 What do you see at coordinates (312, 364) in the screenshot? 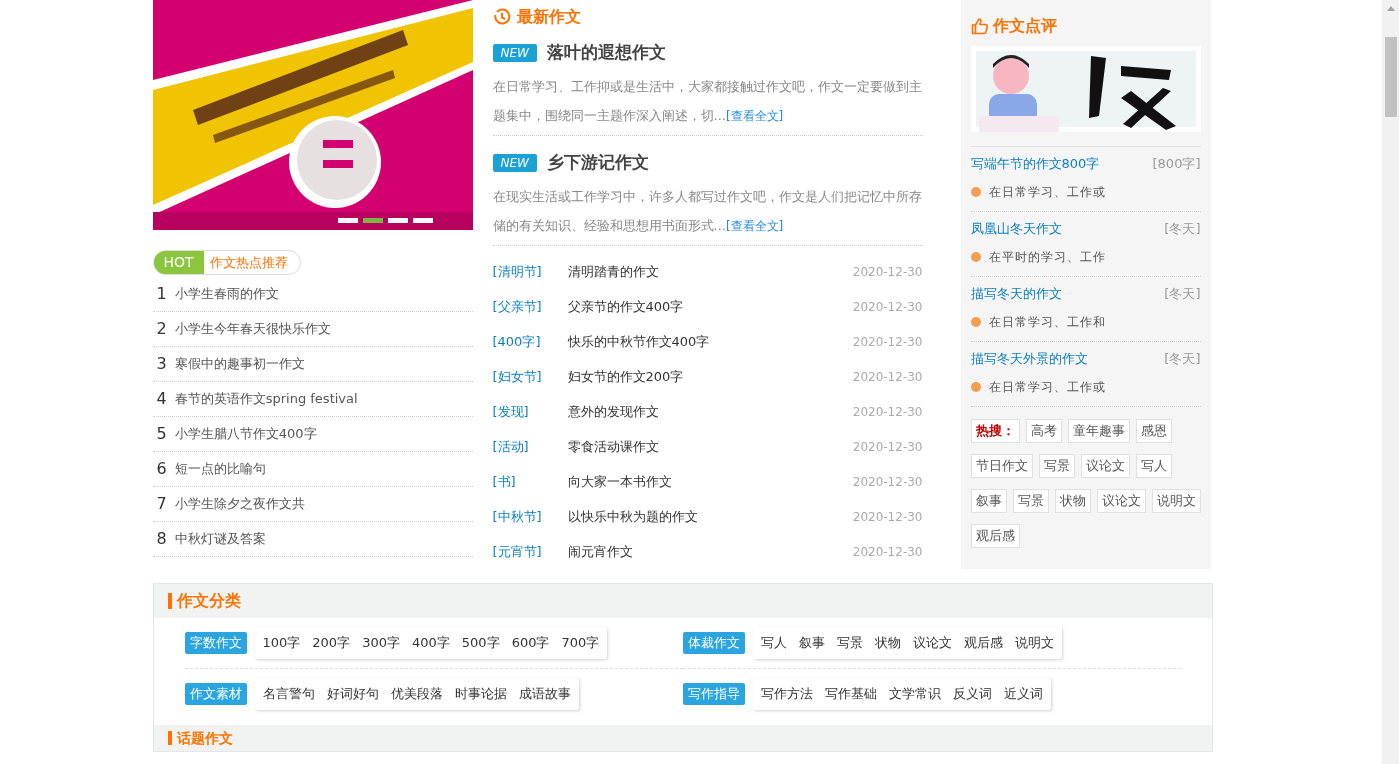
I see `hot-list-item: 3 寒假中的趣事初一作文` at bounding box center [312, 364].